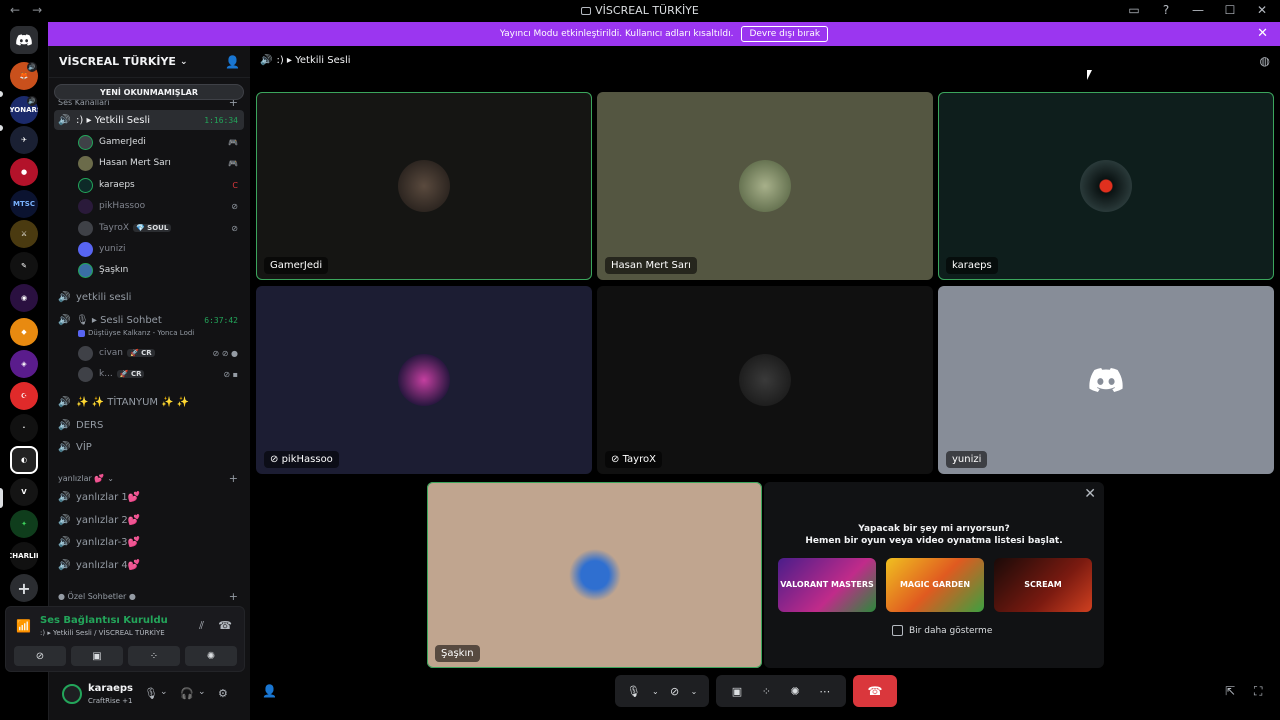 The height and width of the screenshot is (720, 1280). What do you see at coordinates (24, 204) in the screenshot?
I see `server-mtsc-icon: MTSC` at bounding box center [24, 204].